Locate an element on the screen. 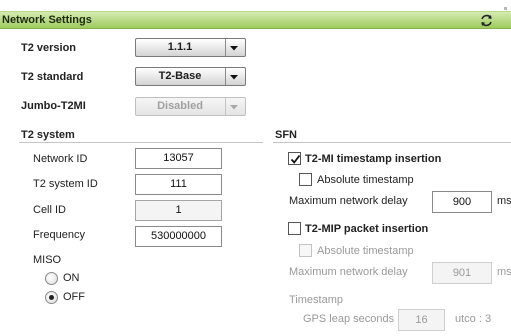 This screenshot has height=336, width=511. t2mi-absolute-timestamp-label: Absolute timestamp is located at coordinates (365, 180).